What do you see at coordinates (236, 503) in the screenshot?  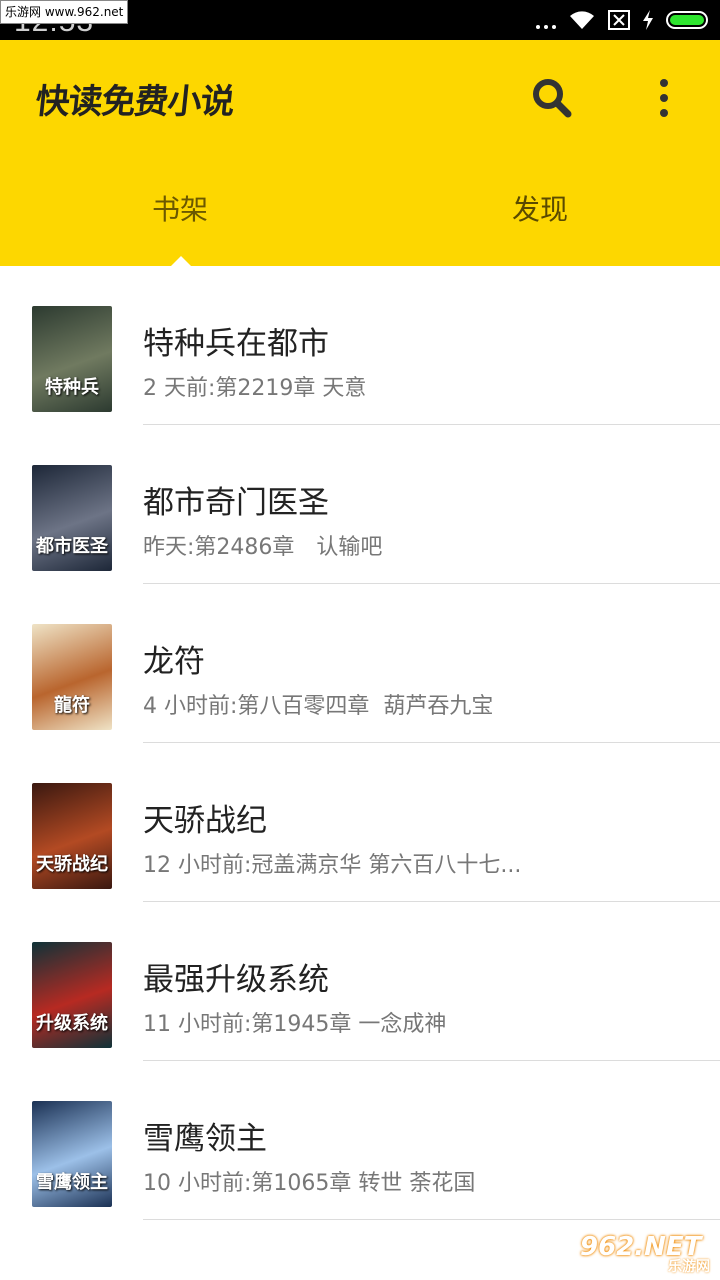 I see `book-title: 都市奇门医圣` at bounding box center [236, 503].